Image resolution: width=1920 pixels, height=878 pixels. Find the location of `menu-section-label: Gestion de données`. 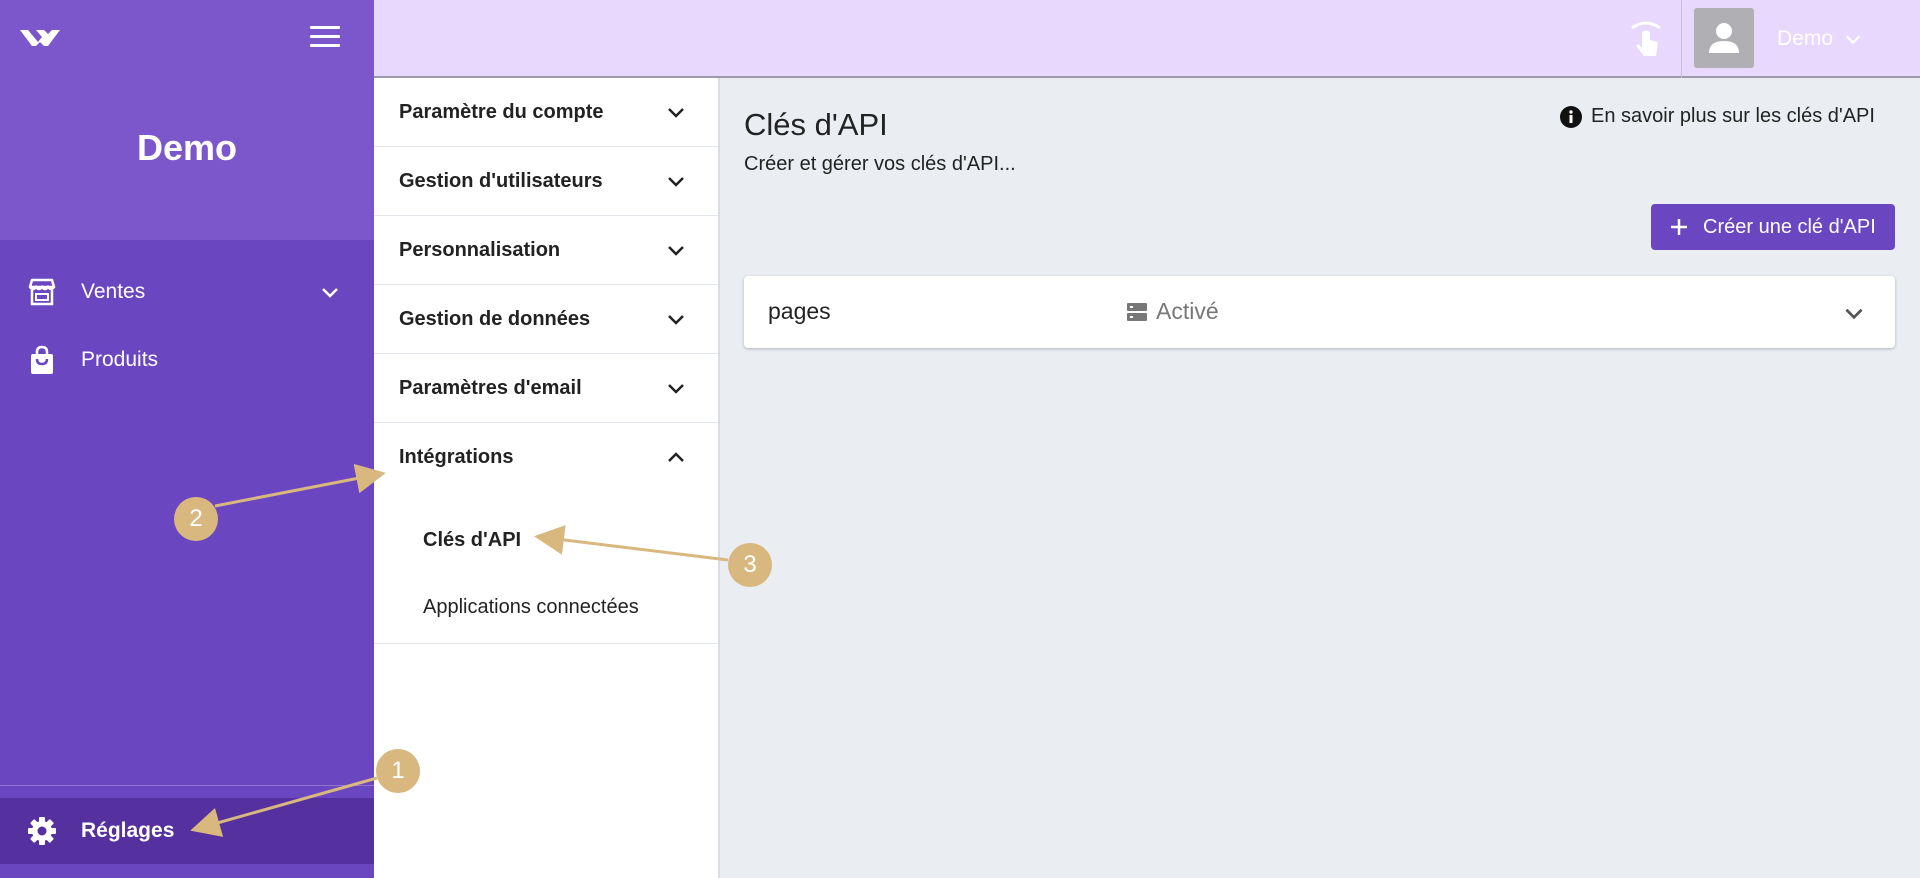

menu-section-label: Gestion de données is located at coordinates (495, 318).